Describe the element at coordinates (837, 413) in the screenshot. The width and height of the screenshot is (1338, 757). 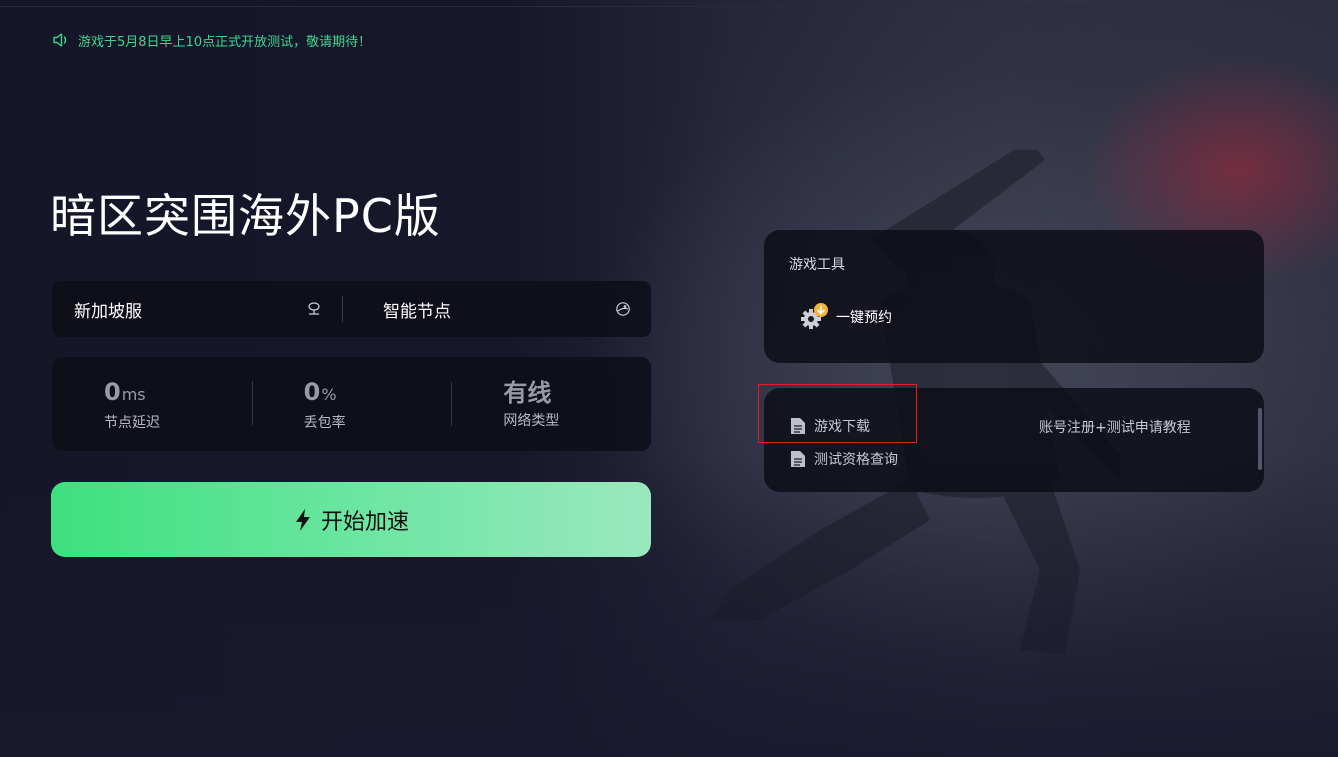
I see `highlight-box` at that location.